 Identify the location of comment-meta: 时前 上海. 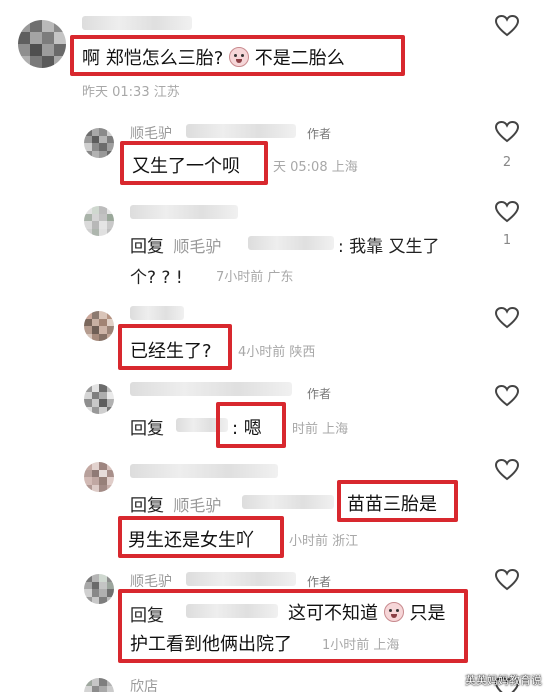
(320, 429).